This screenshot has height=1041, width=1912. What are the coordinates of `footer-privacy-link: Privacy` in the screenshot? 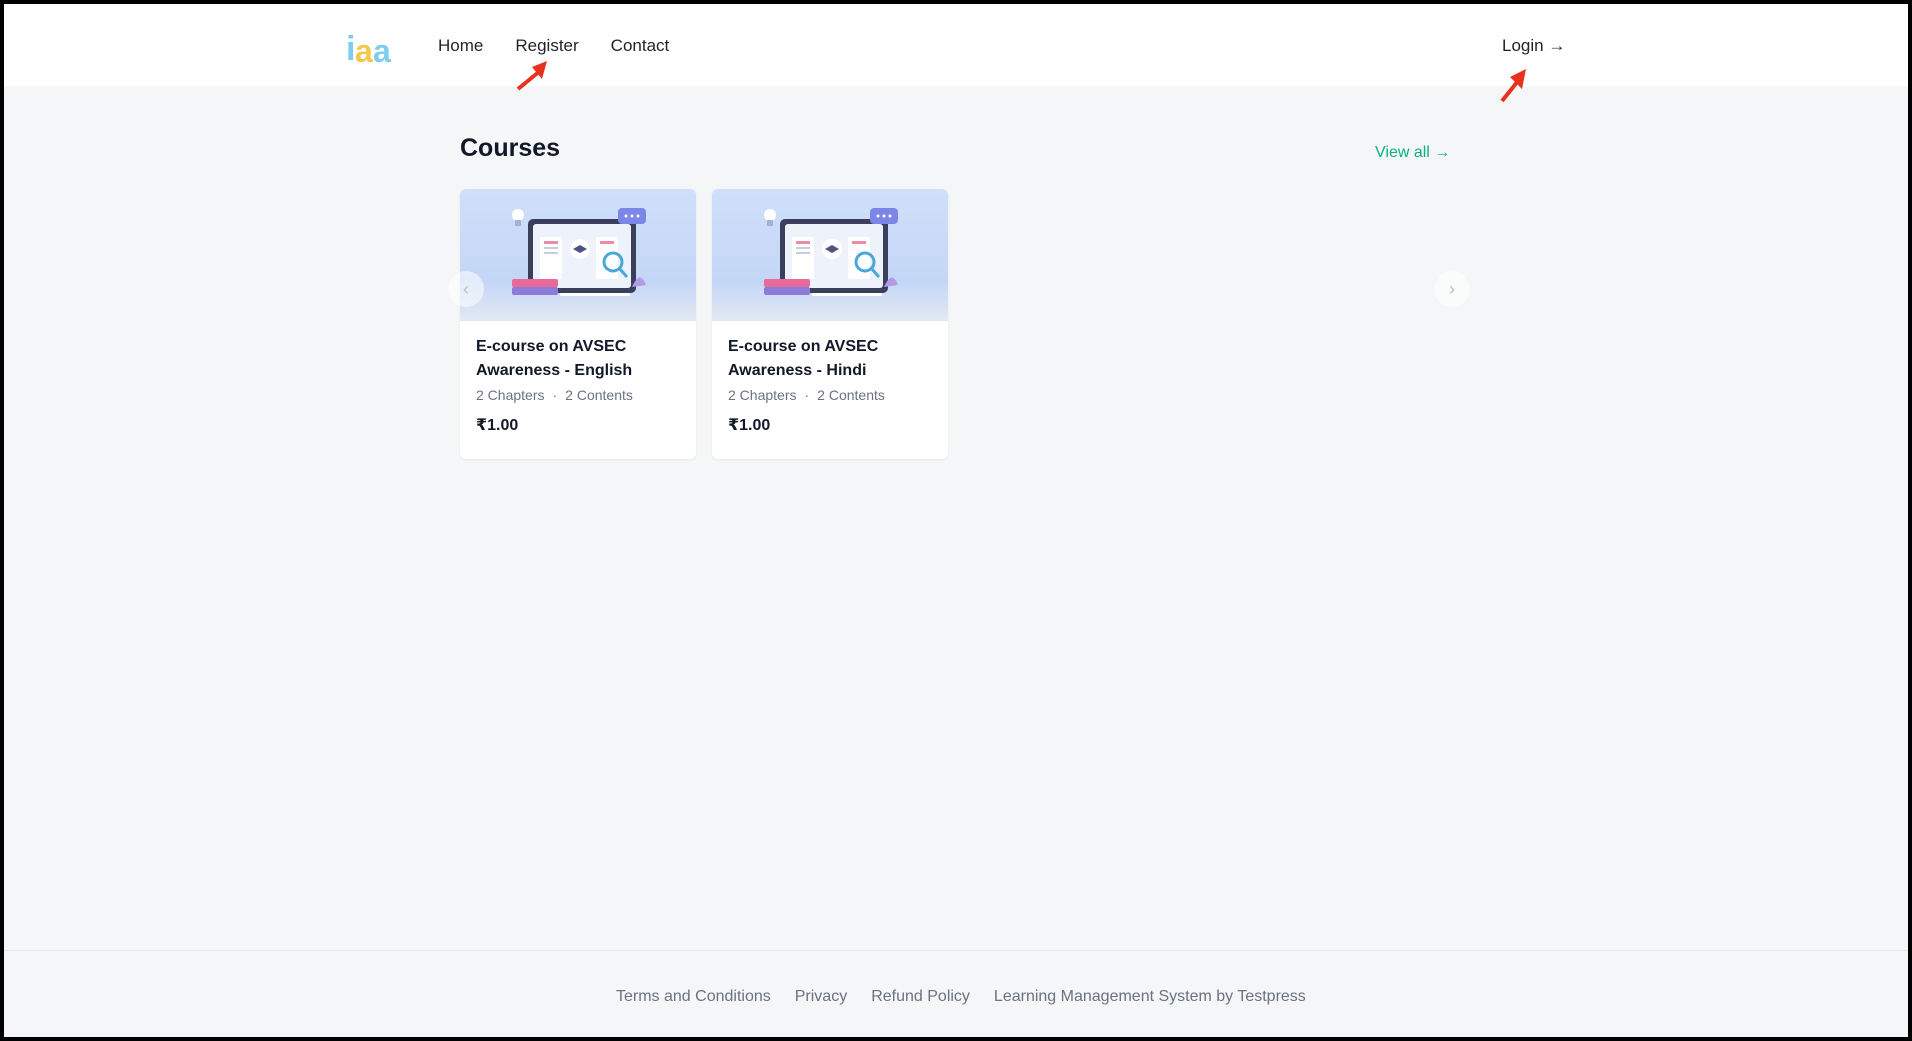 It's located at (821, 997).